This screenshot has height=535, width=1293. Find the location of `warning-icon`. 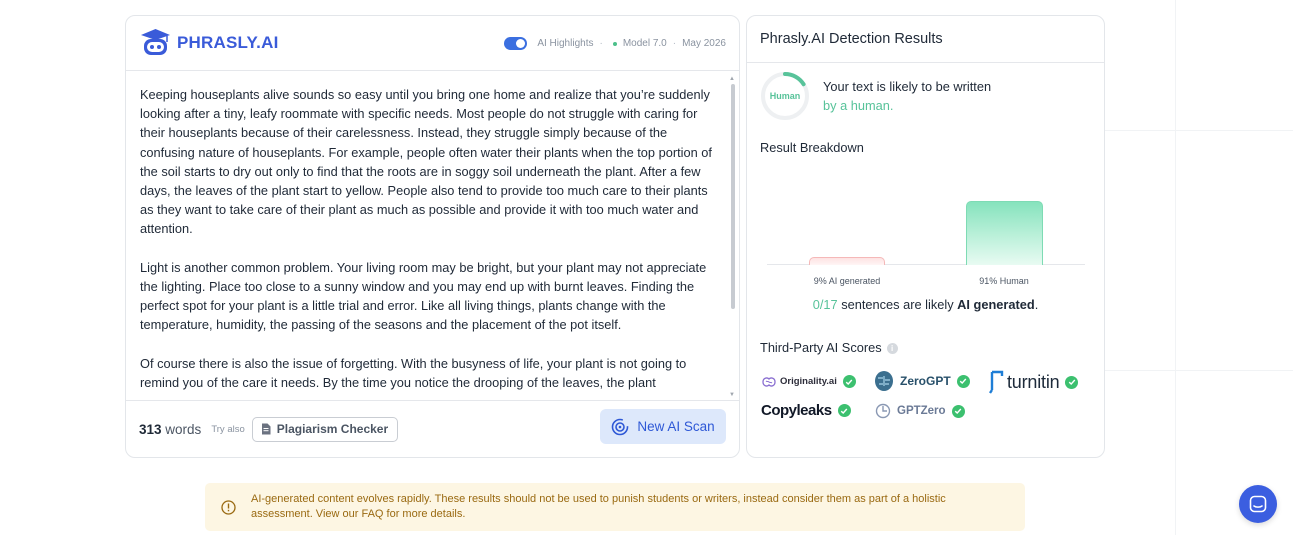

warning-icon is located at coordinates (228, 507).